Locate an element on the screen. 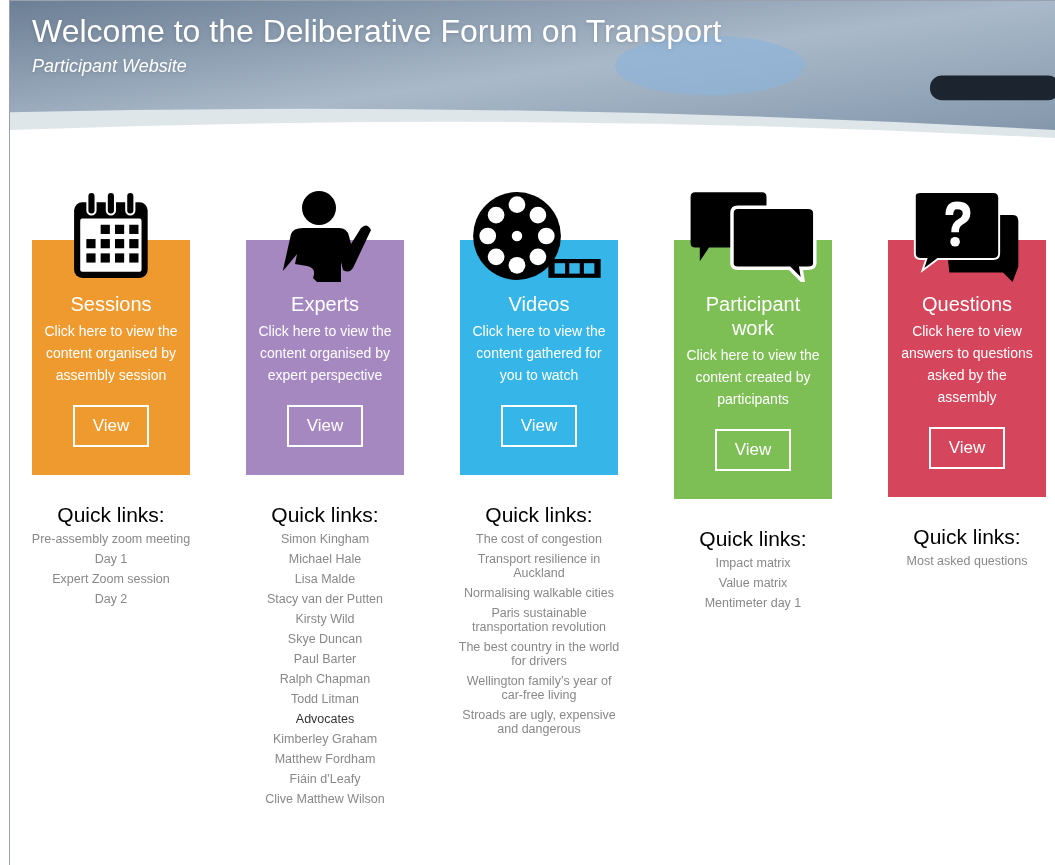 The width and height of the screenshot is (1055, 865). quick-link: The cost of congestion is located at coordinates (539, 539).